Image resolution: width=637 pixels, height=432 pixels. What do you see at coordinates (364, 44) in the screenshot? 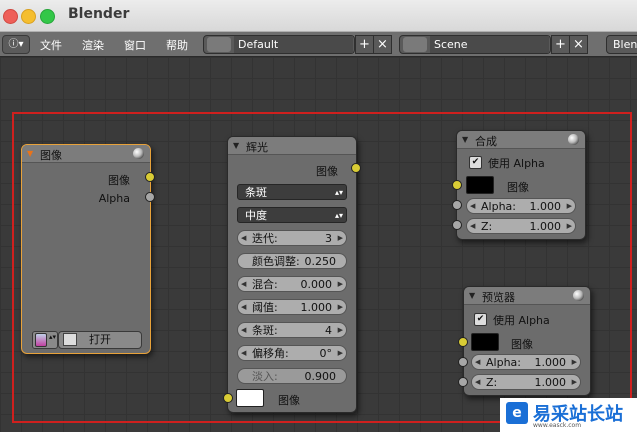
I see `add-layout-button: +` at bounding box center [364, 44].